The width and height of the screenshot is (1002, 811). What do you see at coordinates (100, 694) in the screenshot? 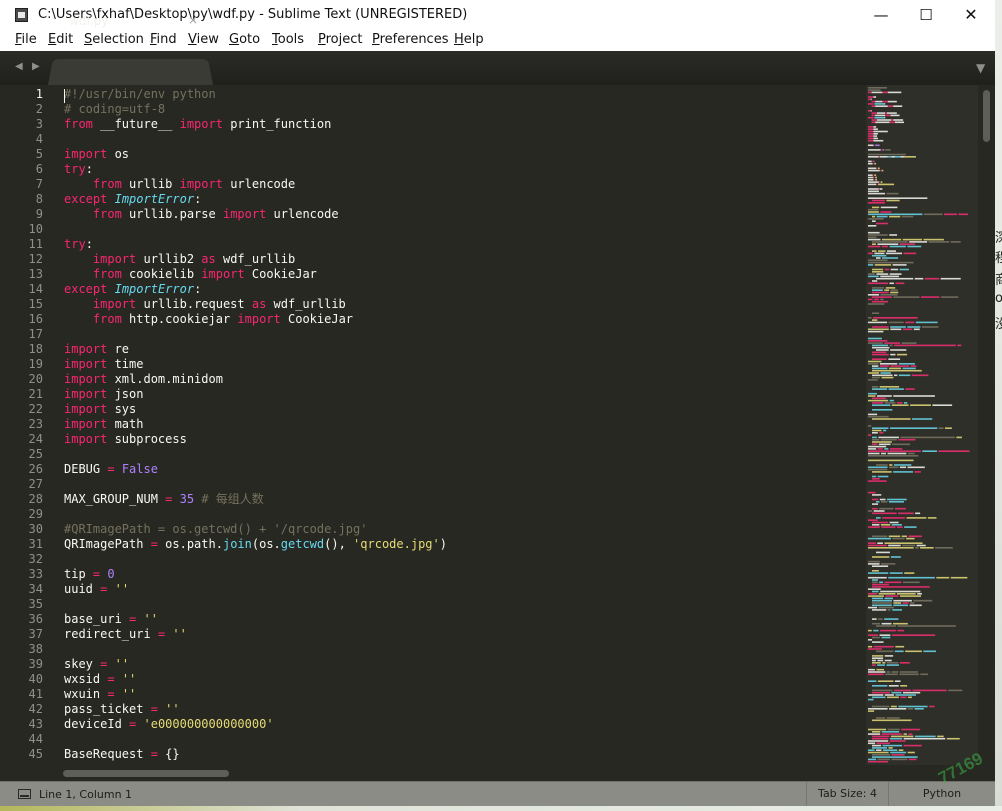
I see `code-line: wxuin = ''` at bounding box center [100, 694].